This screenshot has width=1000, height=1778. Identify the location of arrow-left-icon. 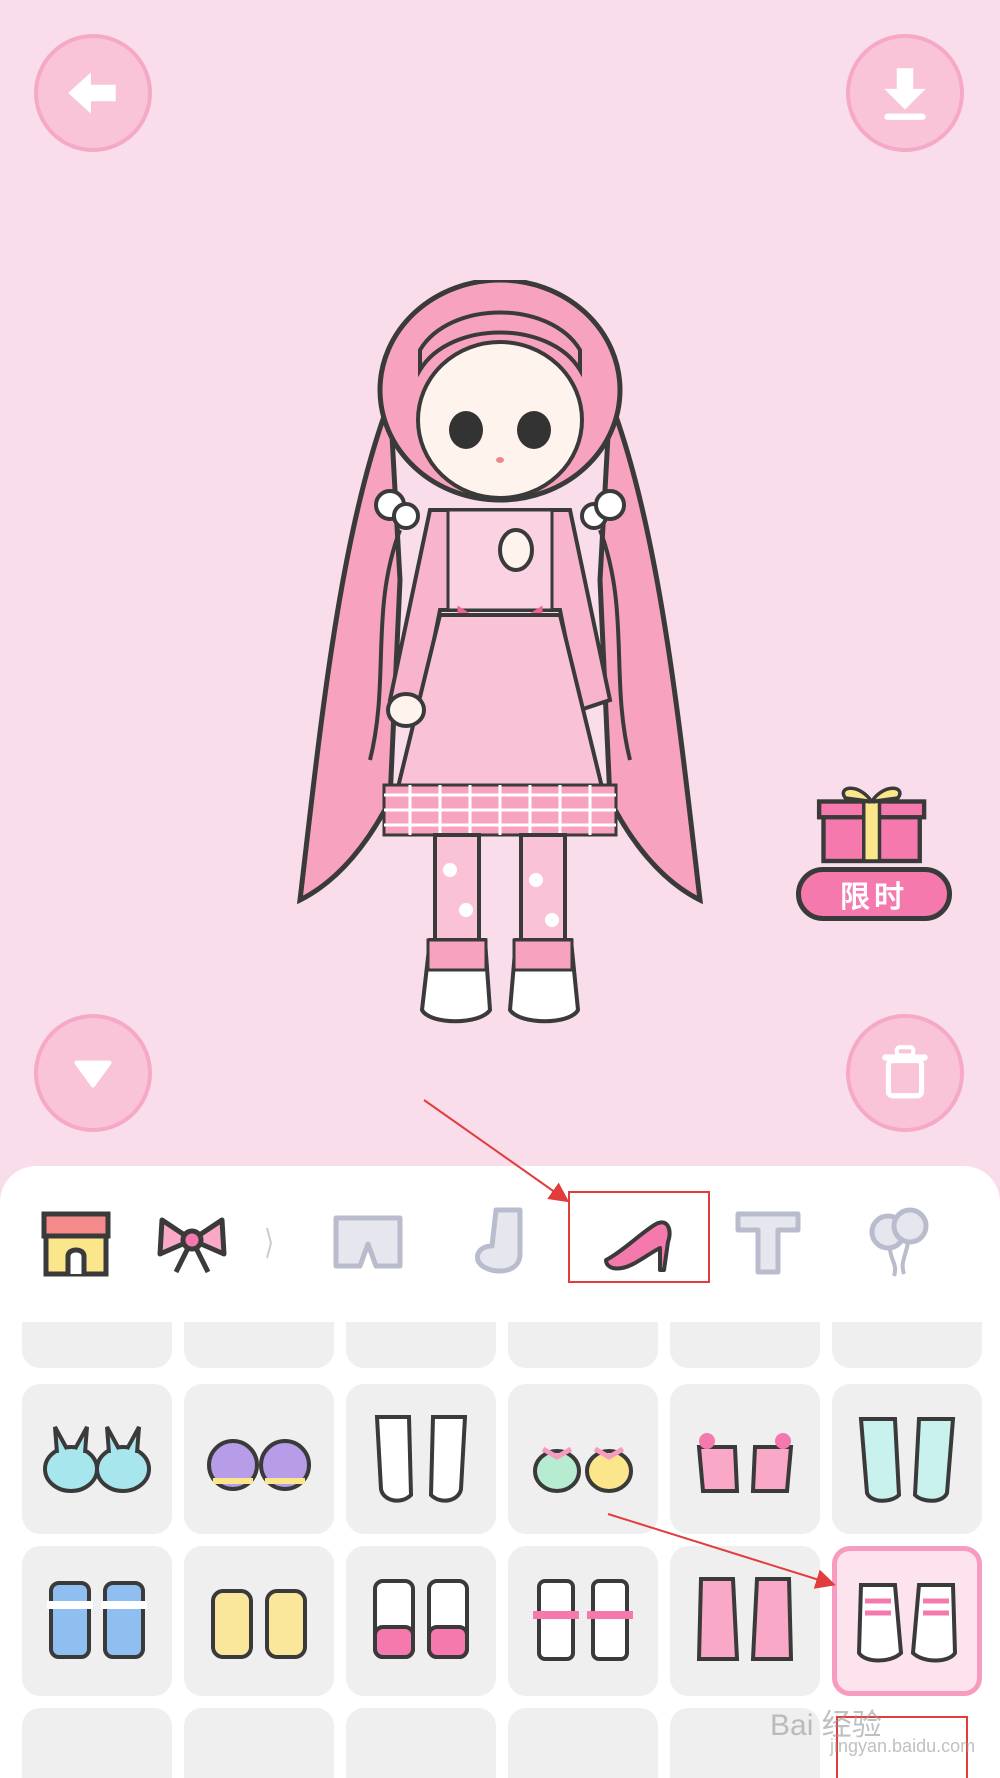
(92, 93).